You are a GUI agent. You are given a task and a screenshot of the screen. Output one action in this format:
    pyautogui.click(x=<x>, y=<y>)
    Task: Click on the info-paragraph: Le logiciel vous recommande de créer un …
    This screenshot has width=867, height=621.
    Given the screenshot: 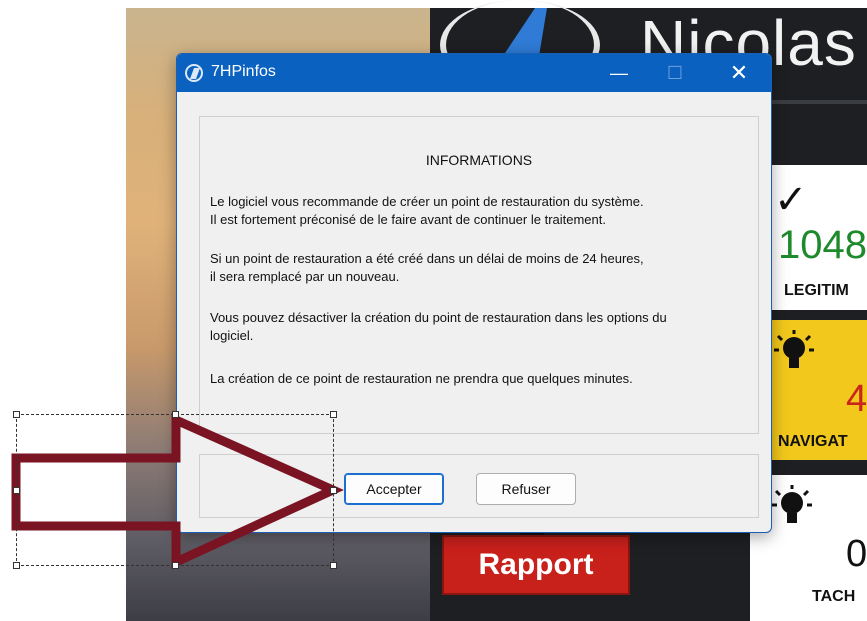 What is the action you would take?
    pyautogui.click(x=475, y=211)
    